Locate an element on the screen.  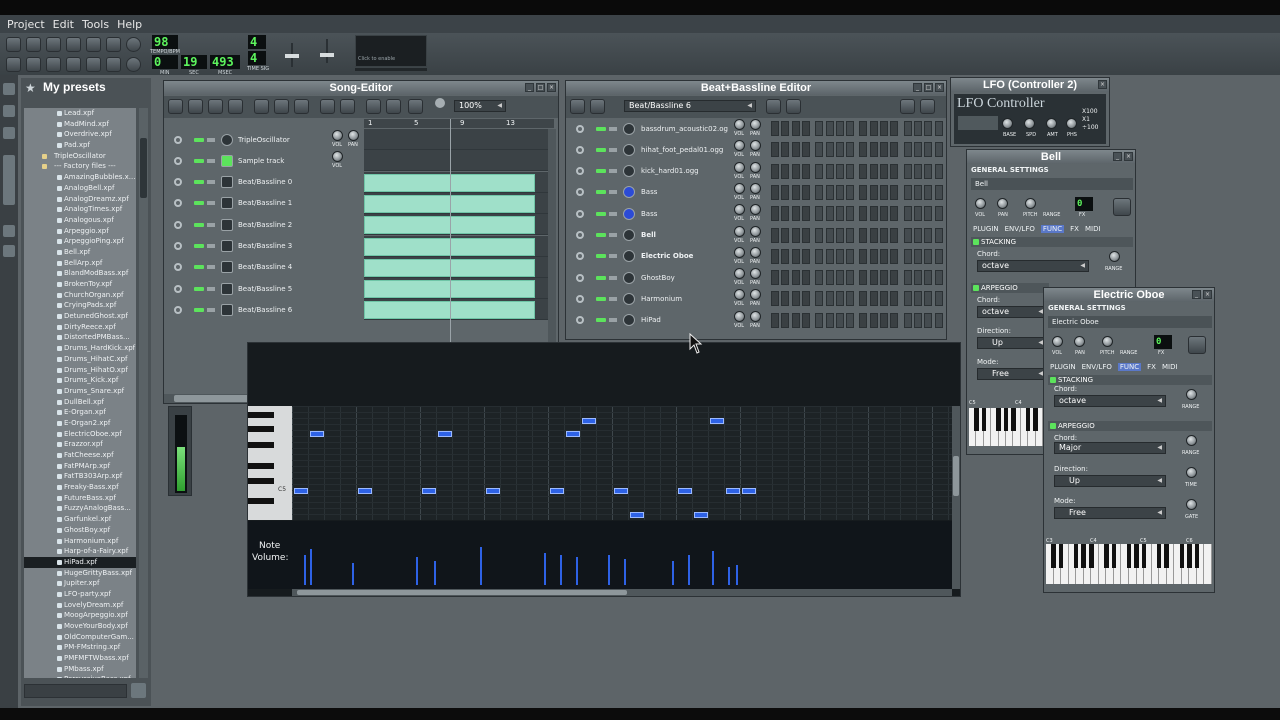
oboe-chord-select: octave is located at coordinates (1110, 401).